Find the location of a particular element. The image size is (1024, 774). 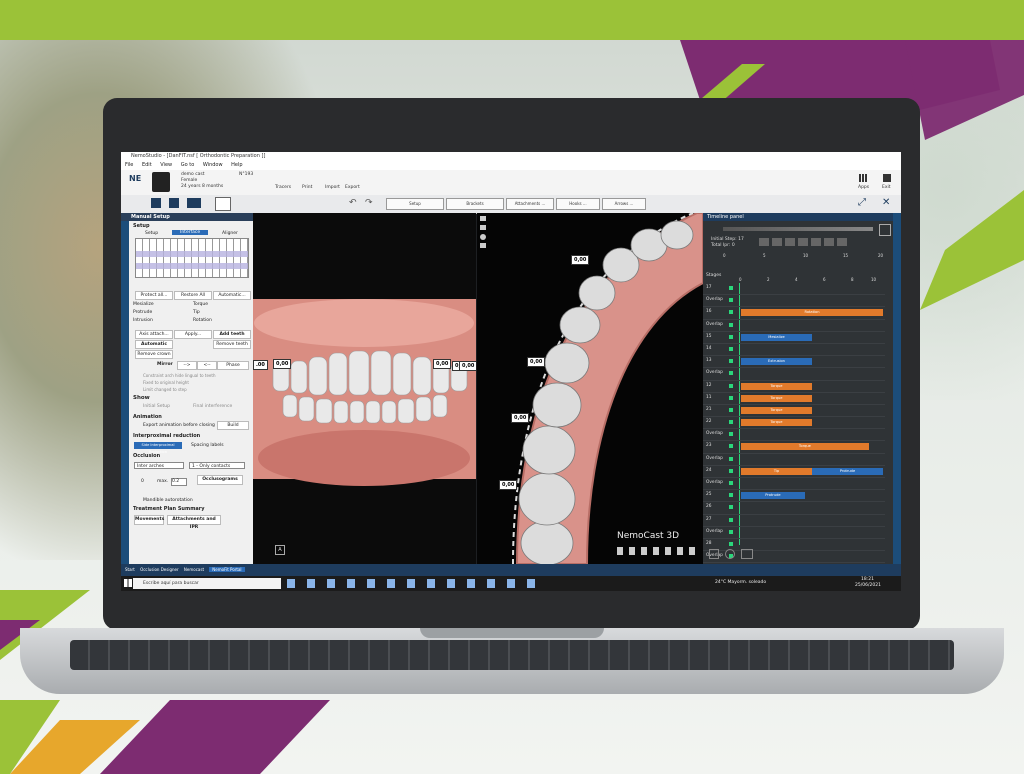

screenshot-icon is located at coordinates (483, 227).